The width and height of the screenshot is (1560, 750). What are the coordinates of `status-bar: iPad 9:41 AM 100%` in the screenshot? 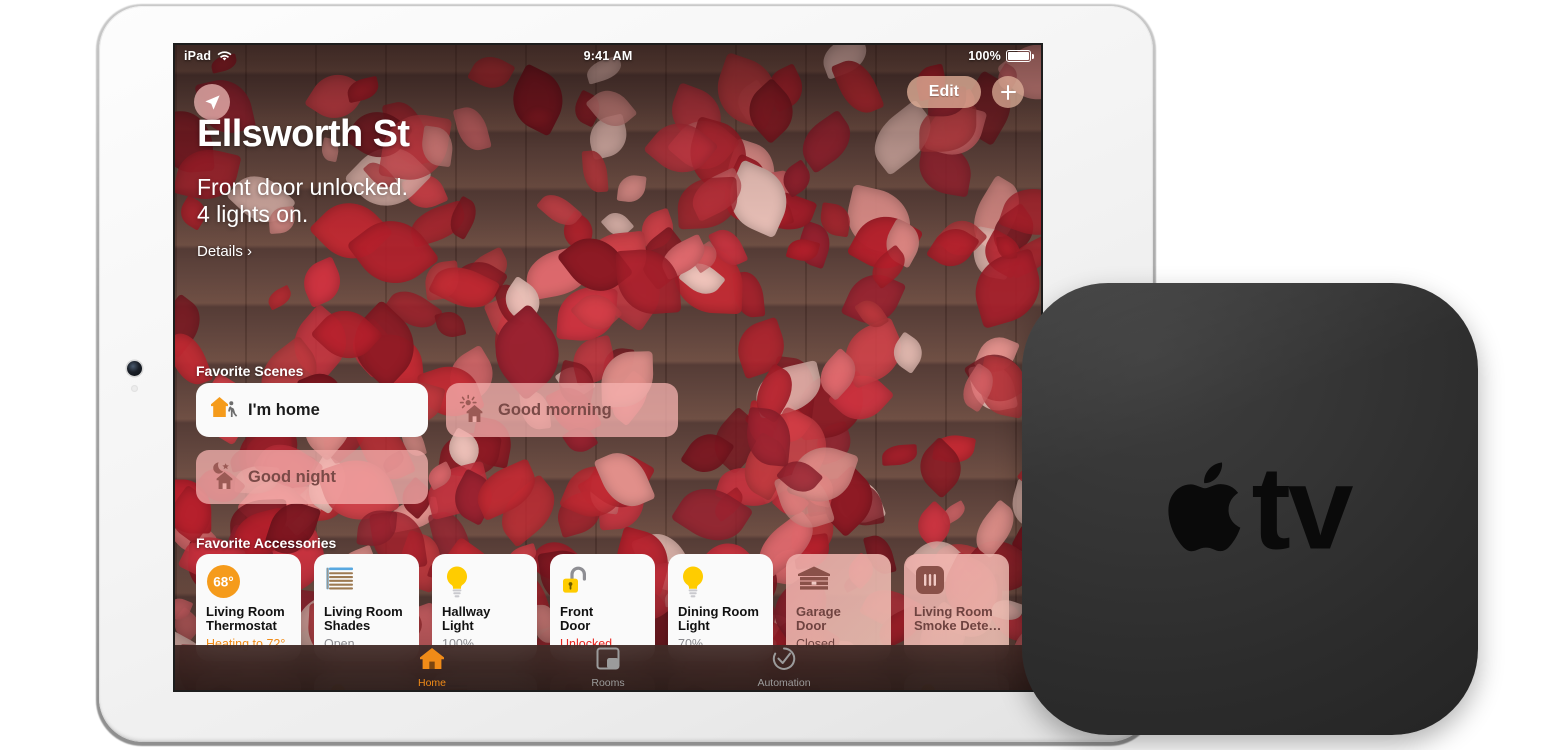 It's located at (608, 56).